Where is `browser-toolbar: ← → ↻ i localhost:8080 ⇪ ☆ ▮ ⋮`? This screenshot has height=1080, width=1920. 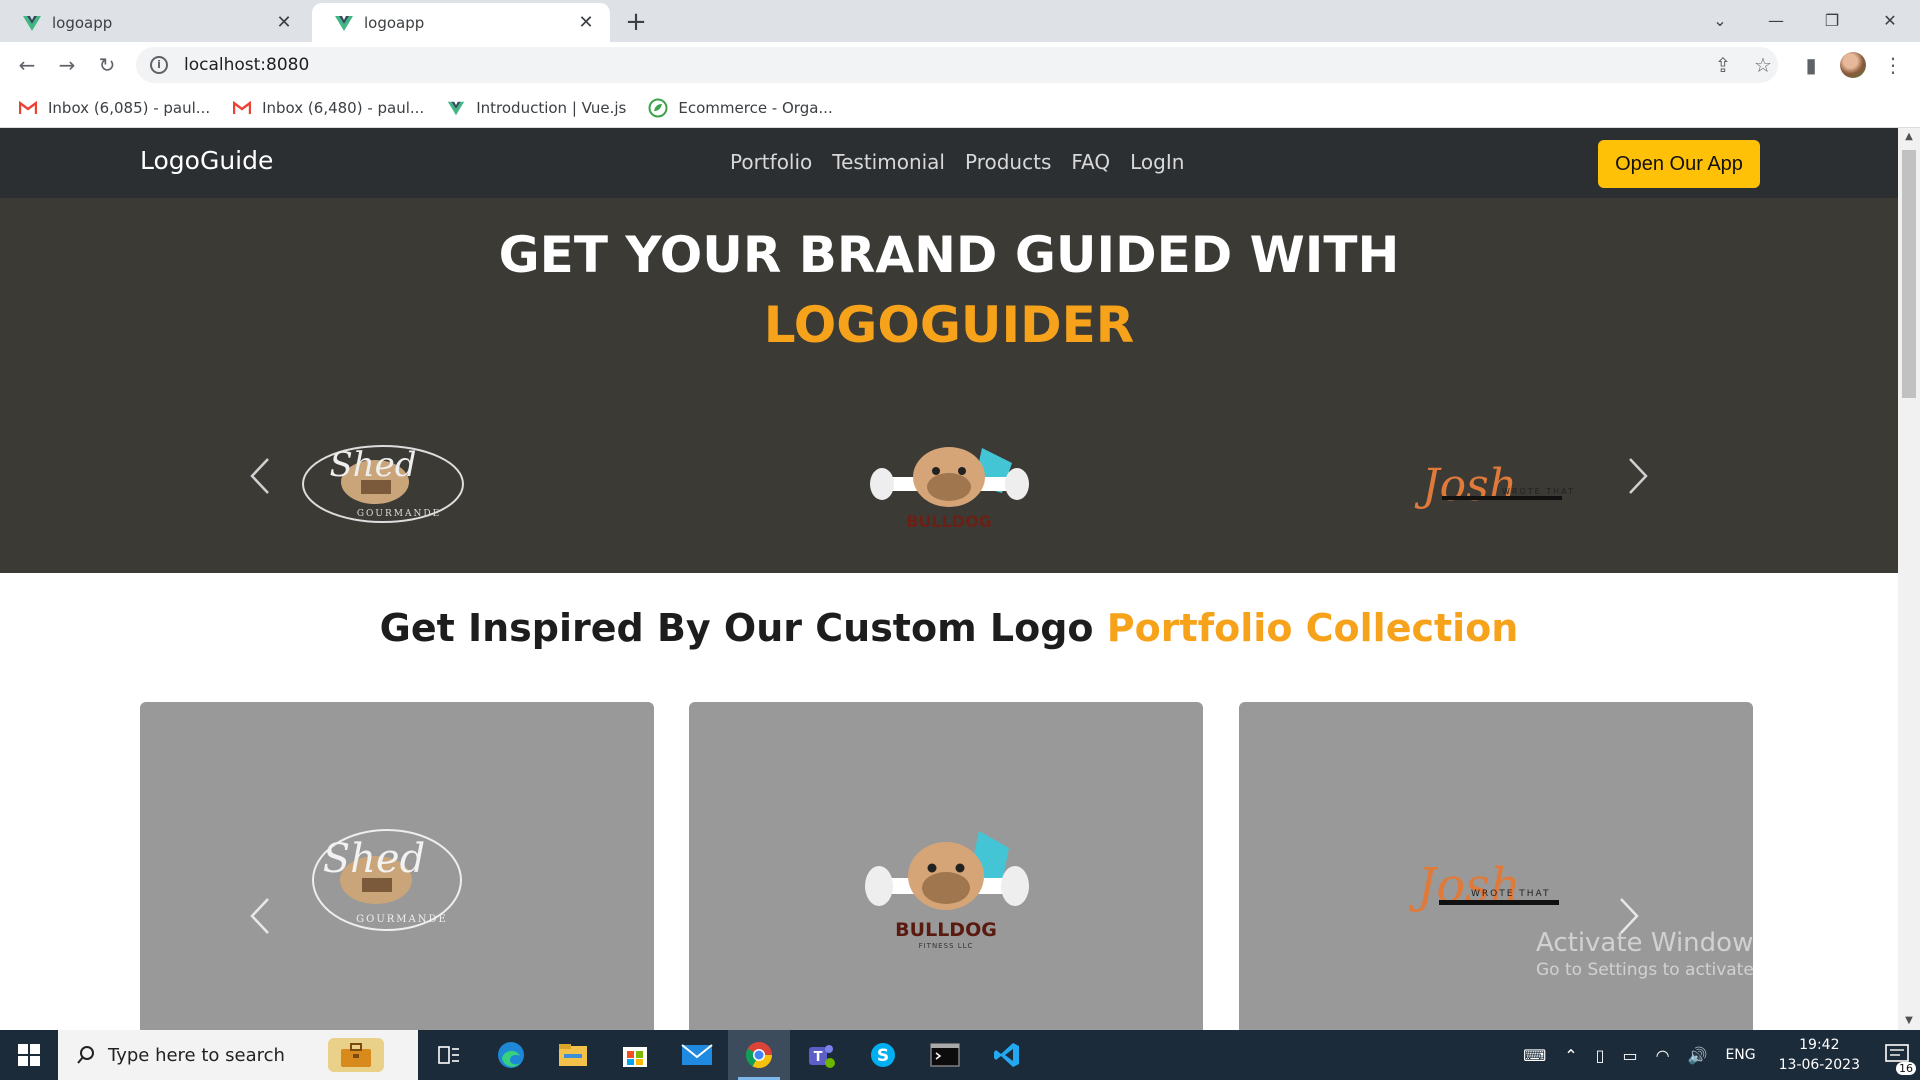 browser-toolbar: ← → ↻ i localhost:8080 ⇪ ☆ ▮ ⋮ is located at coordinates (960, 65).